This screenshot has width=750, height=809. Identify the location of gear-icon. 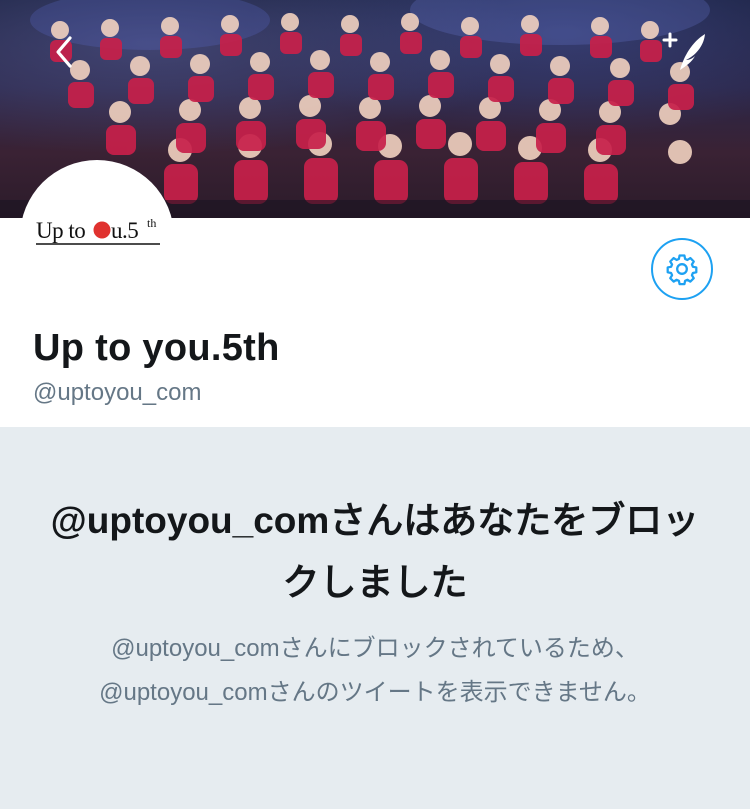
(682, 270).